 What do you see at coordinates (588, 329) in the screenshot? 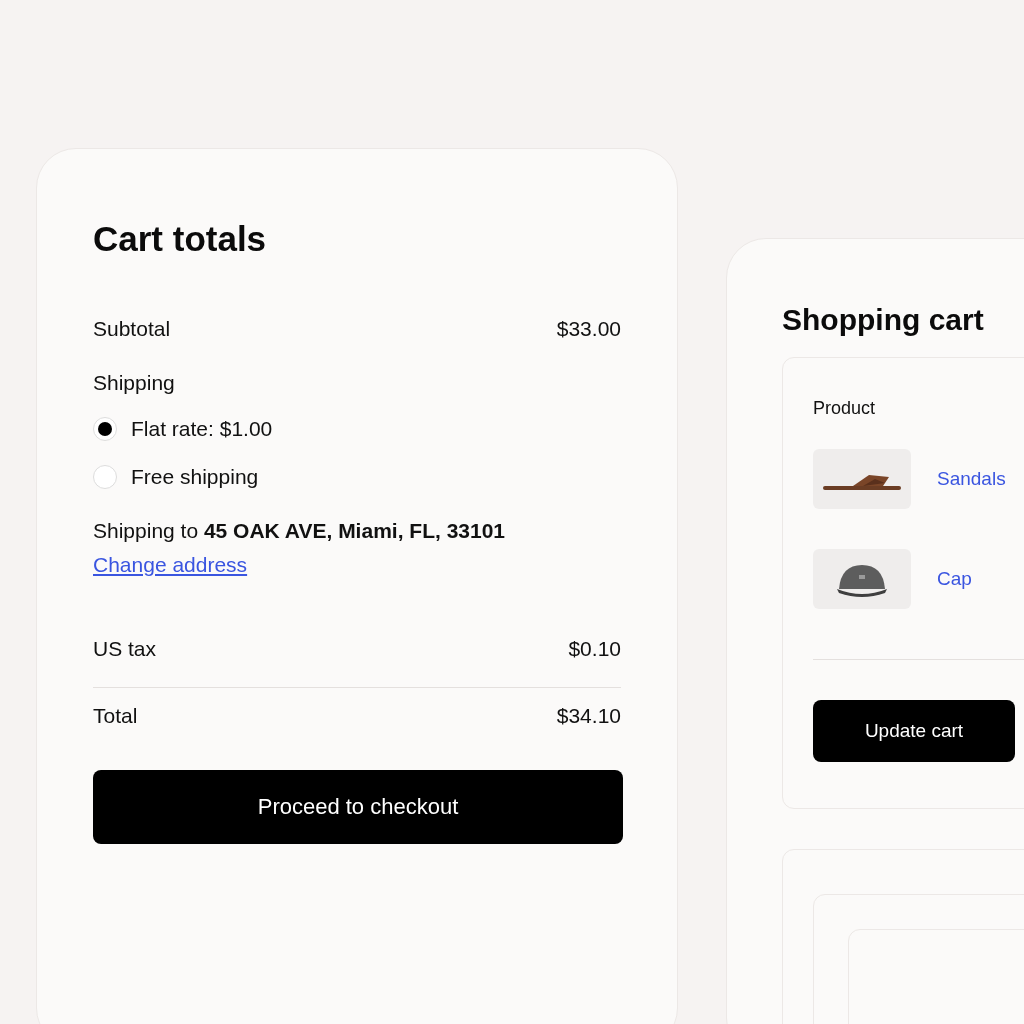
I see `subtotal-value: $33.00` at bounding box center [588, 329].